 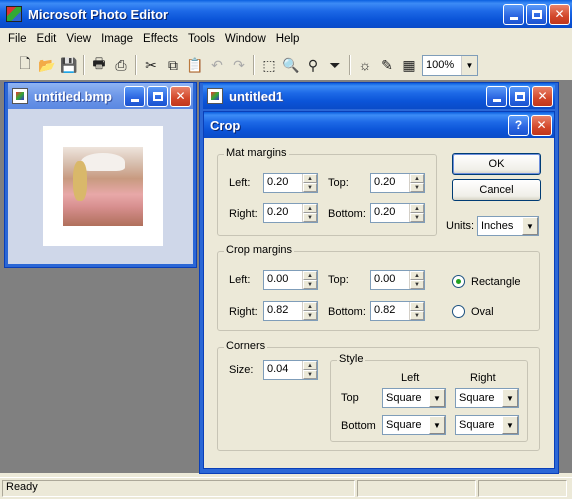 I want to click on mat-bottom-value: 0.20, so click(x=390, y=213).